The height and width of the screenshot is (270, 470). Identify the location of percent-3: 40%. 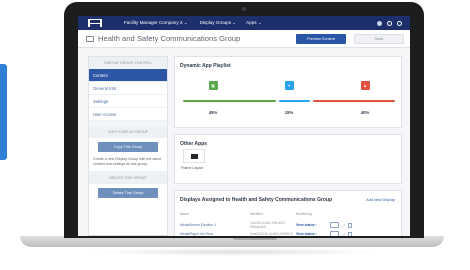
(365, 112).